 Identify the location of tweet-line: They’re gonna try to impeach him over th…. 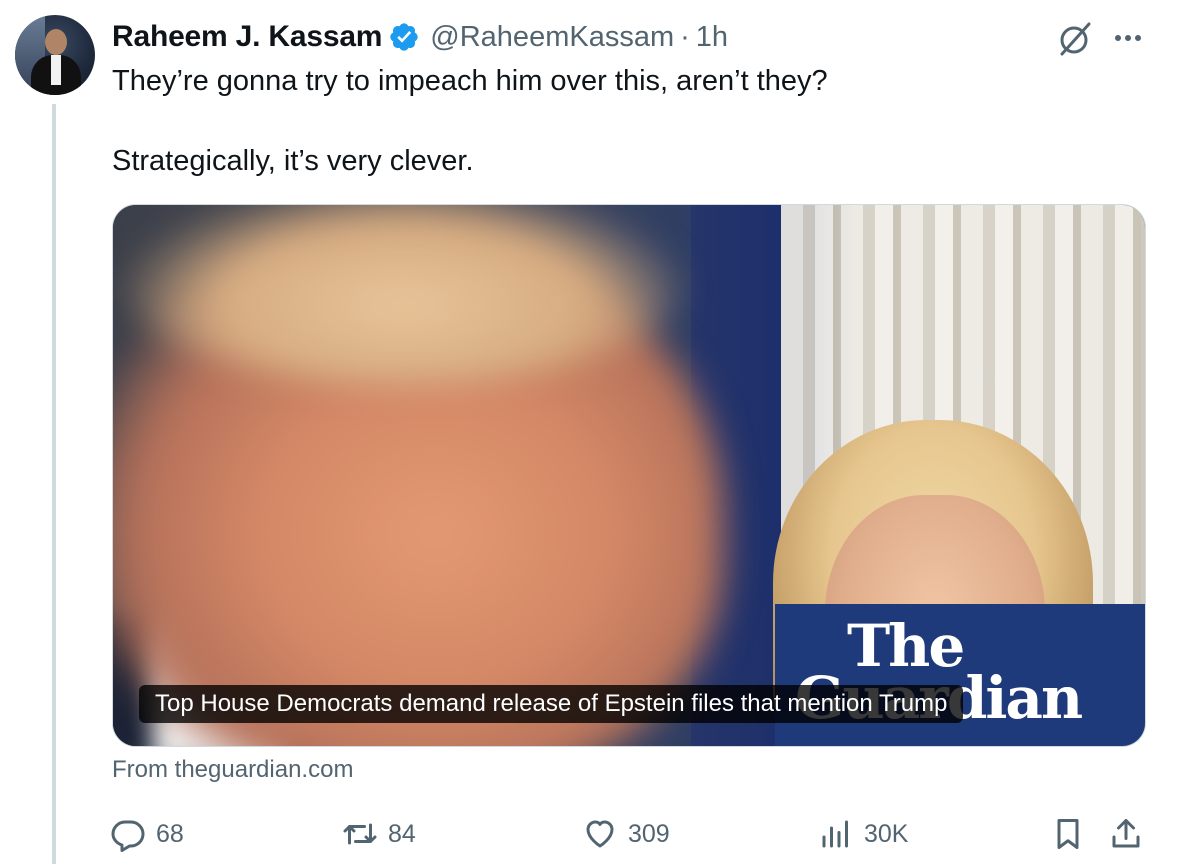
(470, 81).